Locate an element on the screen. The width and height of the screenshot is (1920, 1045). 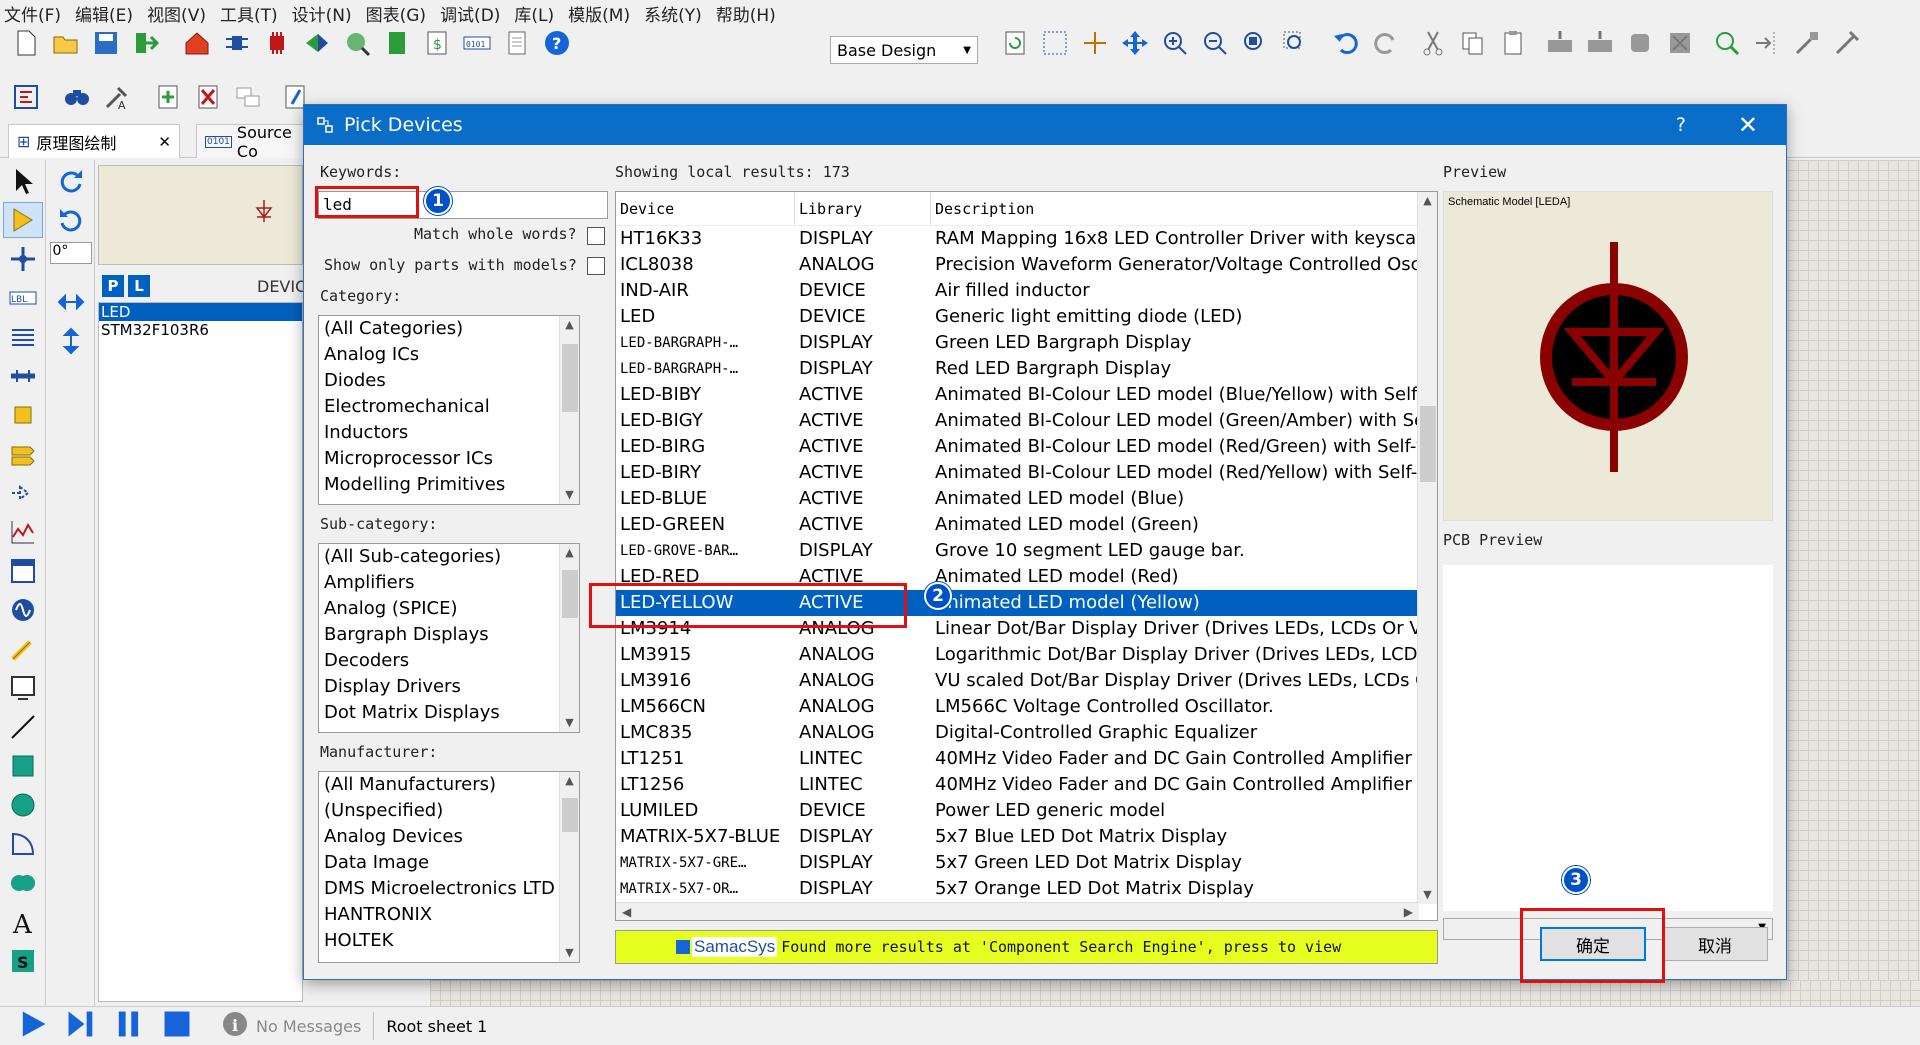
block-move-icon is located at coordinates (1600, 43).